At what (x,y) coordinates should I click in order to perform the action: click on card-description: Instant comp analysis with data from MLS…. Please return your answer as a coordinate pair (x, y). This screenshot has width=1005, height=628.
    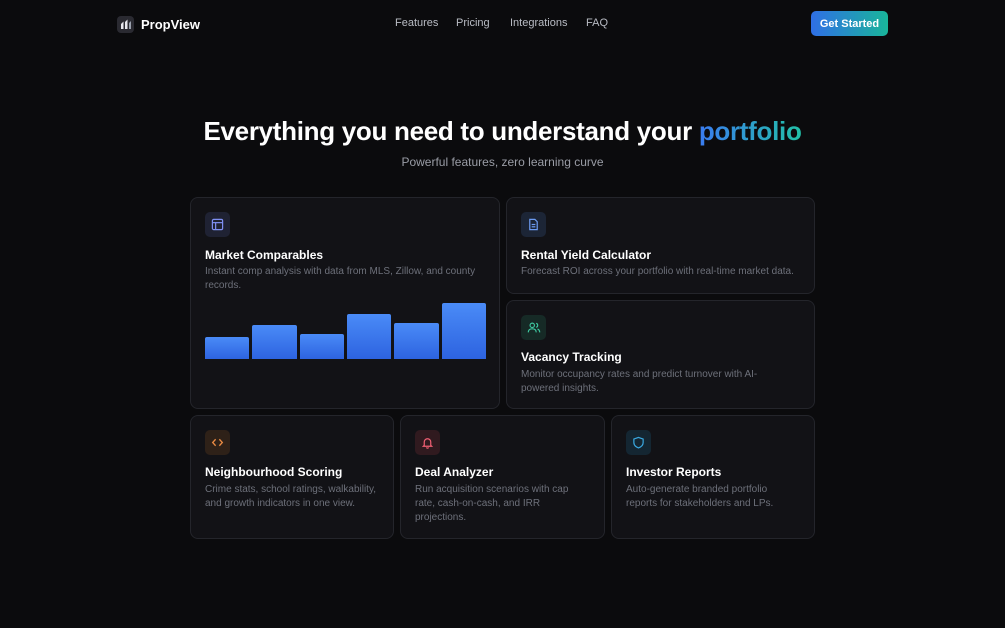
    Looking at the image, I should click on (340, 278).